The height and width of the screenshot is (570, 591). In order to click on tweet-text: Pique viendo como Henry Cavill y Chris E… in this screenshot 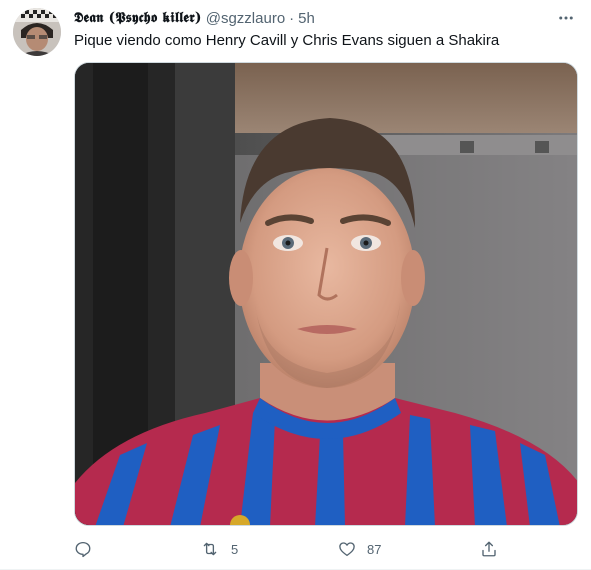, I will do `click(287, 40)`.